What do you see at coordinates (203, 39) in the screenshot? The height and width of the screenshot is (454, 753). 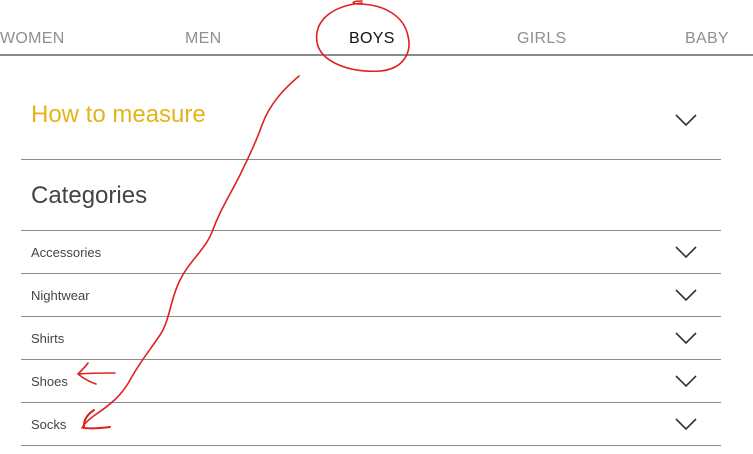 I see `tab-men: MEN` at bounding box center [203, 39].